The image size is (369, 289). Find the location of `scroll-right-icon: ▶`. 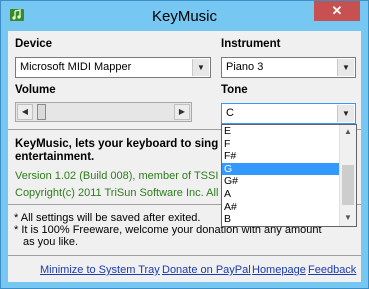

scroll-right-icon: ▶ is located at coordinates (182, 112).